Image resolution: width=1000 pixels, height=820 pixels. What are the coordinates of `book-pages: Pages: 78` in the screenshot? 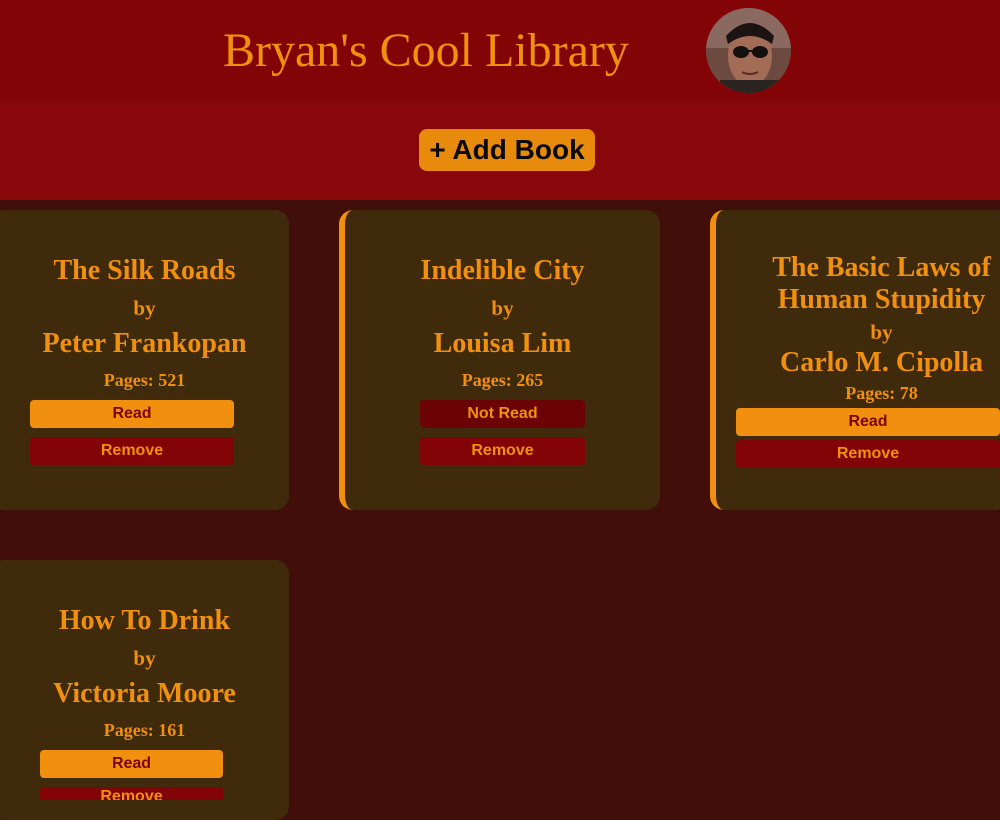 It's located at (881, 393).